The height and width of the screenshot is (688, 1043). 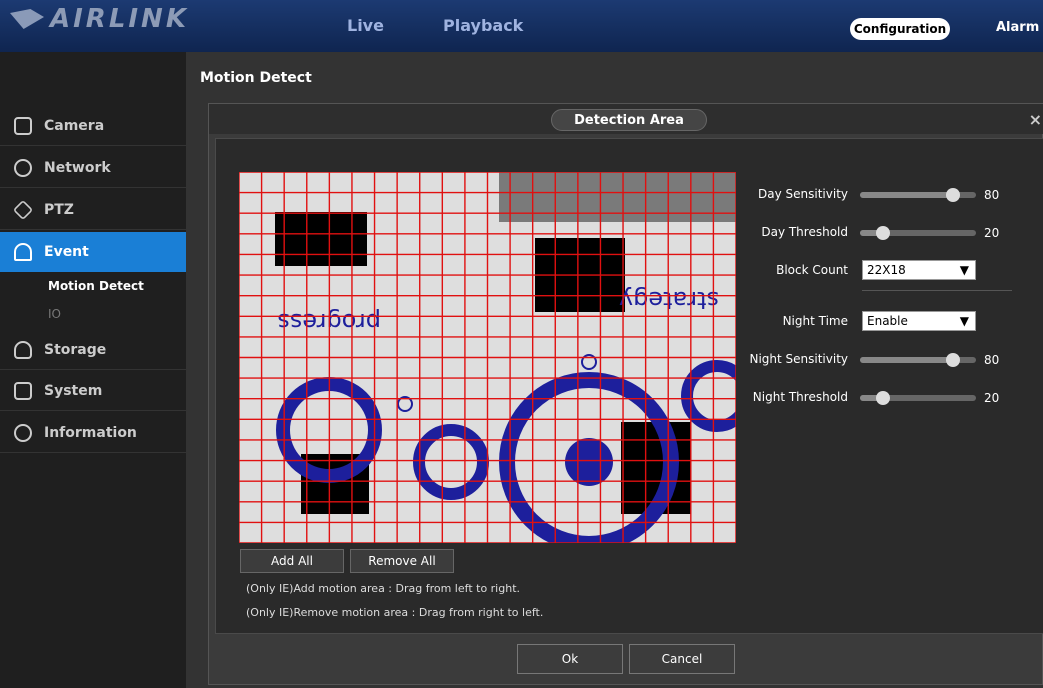 I want to click on sidebar-item-information: Information, so click(x=93, y=433).